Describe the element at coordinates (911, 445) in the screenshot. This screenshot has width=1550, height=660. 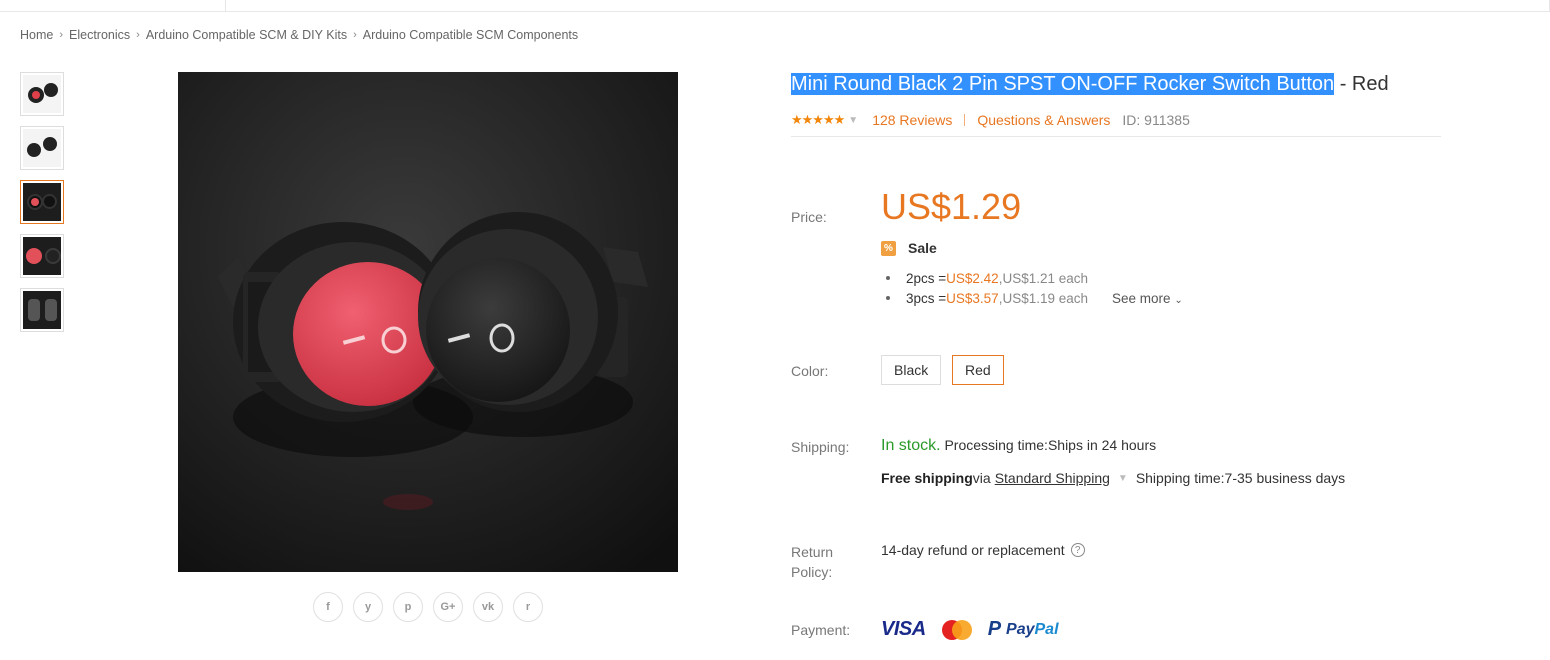
I see `in-stock-text: In stock.` at that location.